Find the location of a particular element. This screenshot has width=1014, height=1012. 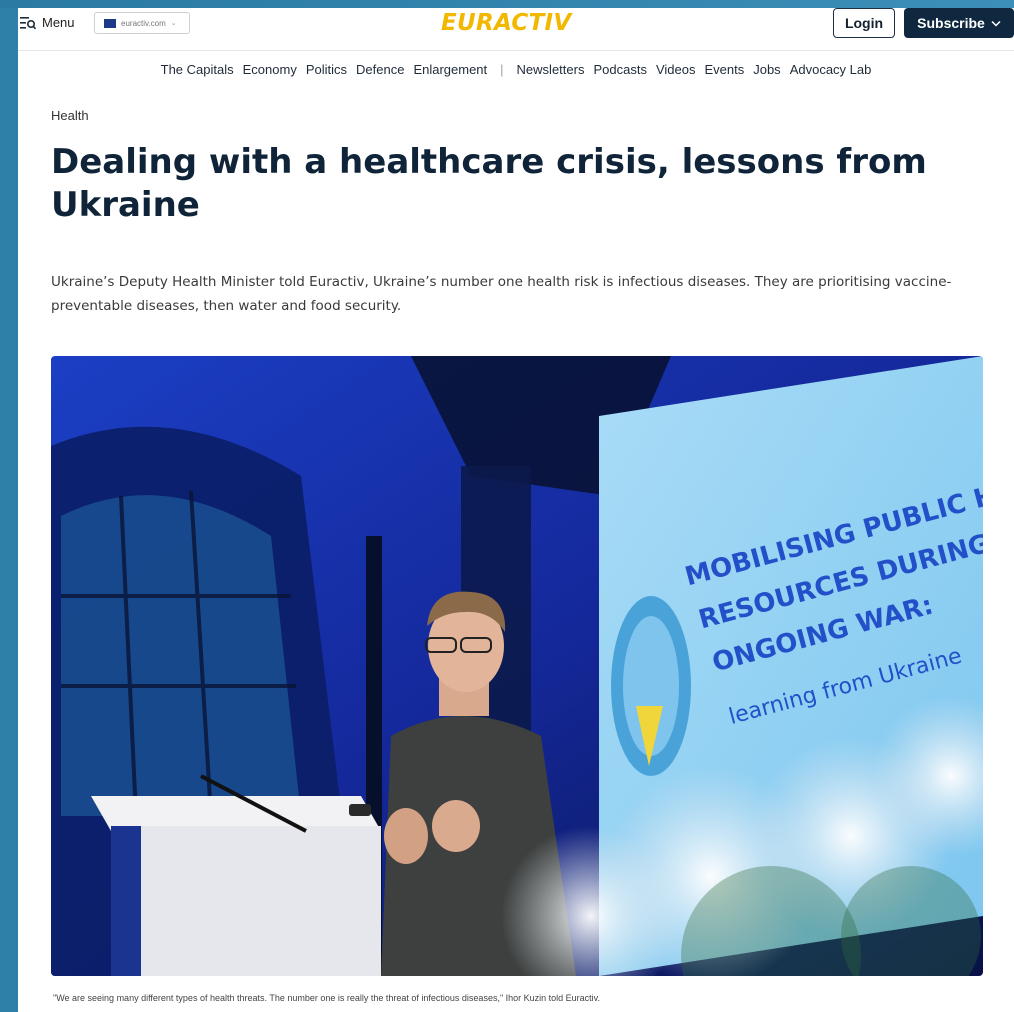

edition-label: euractiv.com is located at coordinates (143, 23).